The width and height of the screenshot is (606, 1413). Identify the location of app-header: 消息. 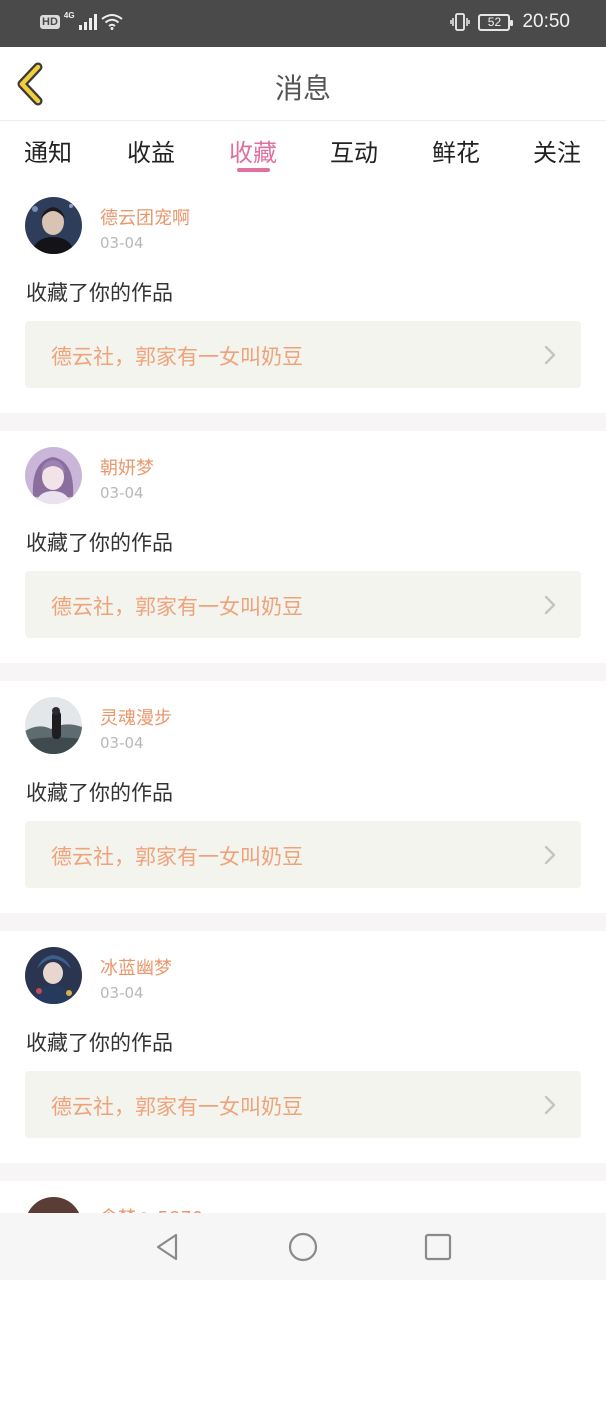
(303, 84).